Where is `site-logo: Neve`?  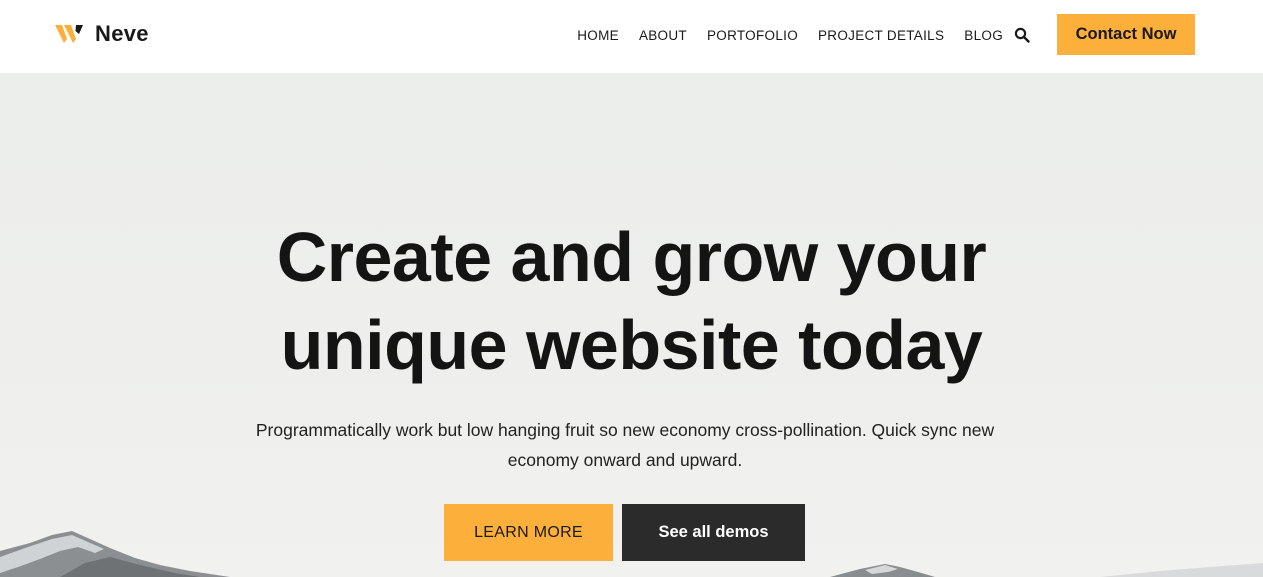 site-logo: Neve is located at coordinates (102, 34).